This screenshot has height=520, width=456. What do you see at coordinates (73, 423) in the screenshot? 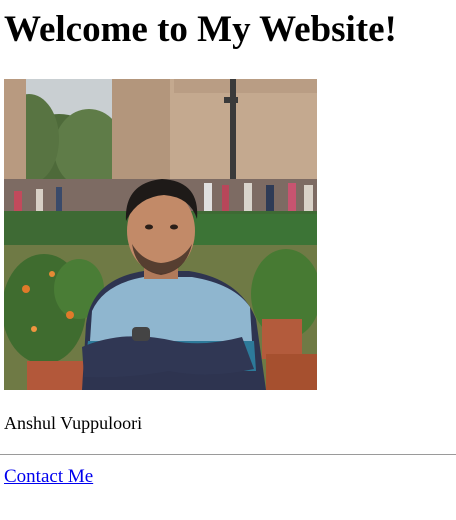
I see `name-caption: Anshul Vuppuloori` at bounding box center [73, 423].